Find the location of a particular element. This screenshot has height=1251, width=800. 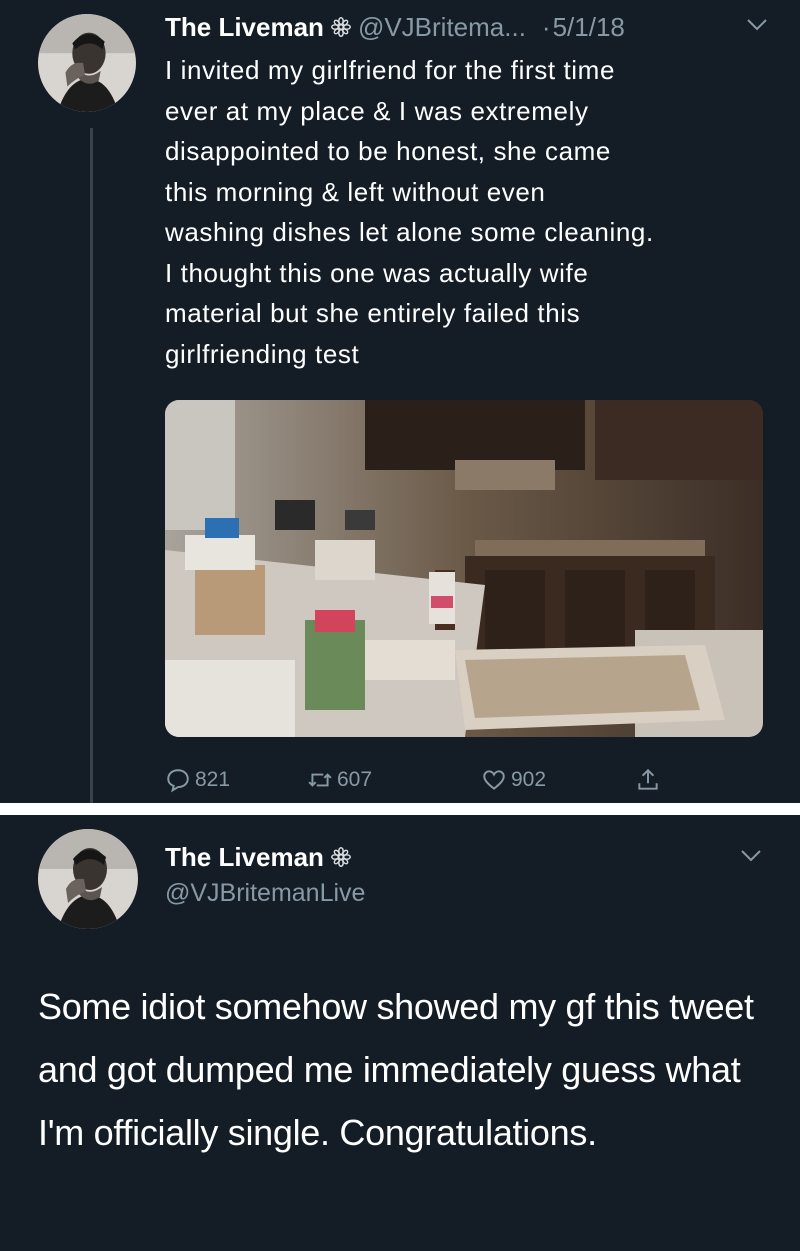

reply-display-name-row: The Liveman is located at coordinates (261, 857).